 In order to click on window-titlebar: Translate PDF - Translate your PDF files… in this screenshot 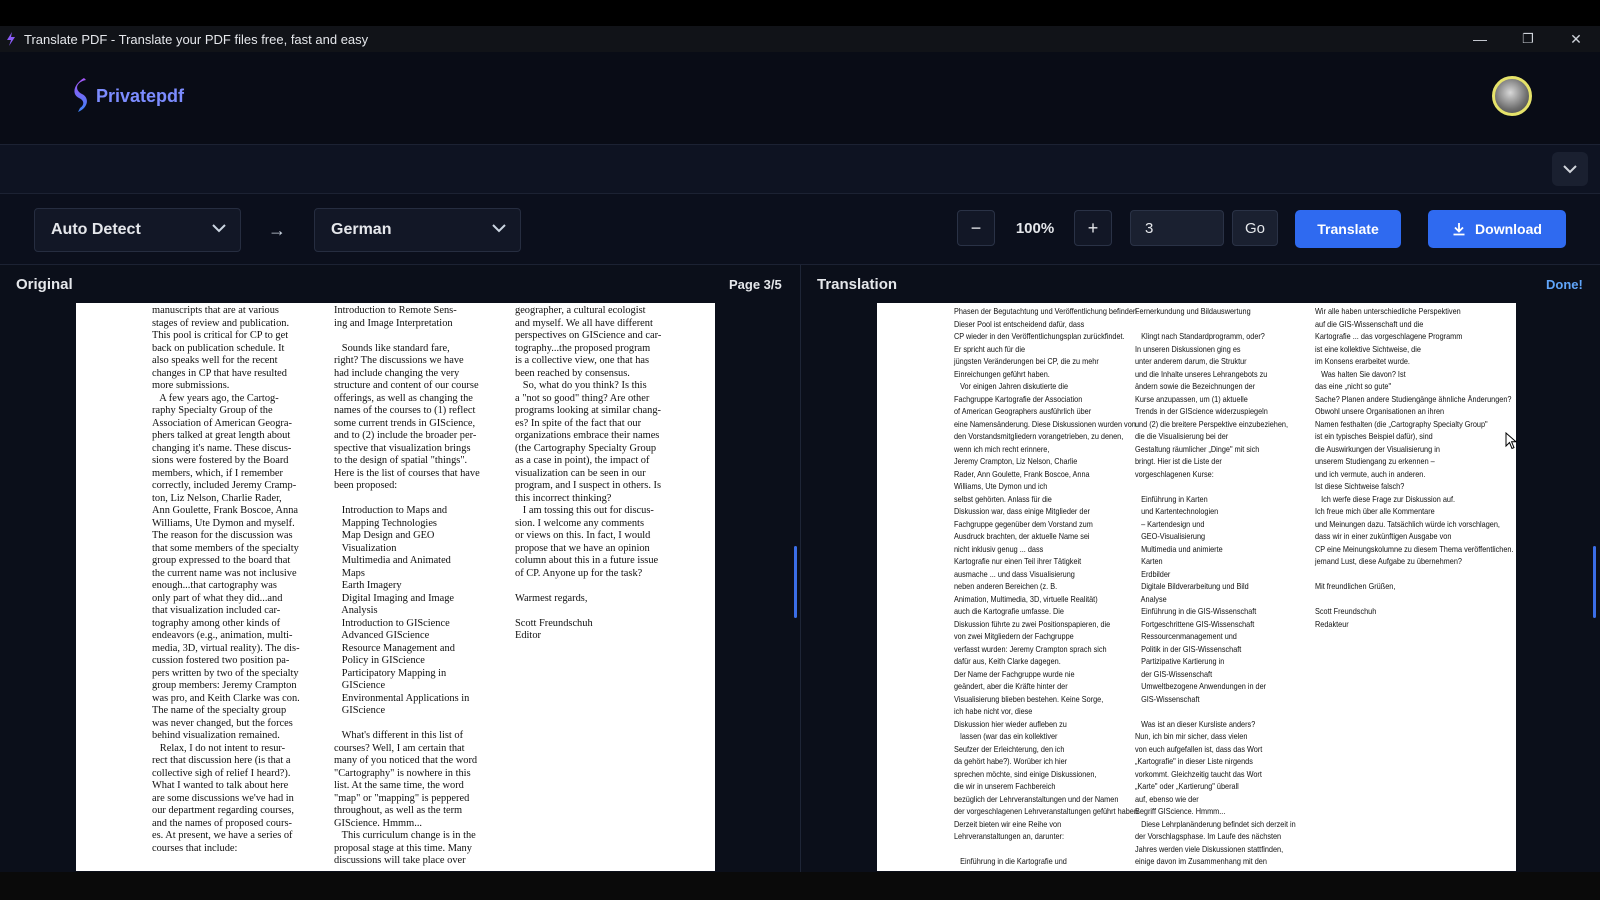, I will do `click(800, 39)`.